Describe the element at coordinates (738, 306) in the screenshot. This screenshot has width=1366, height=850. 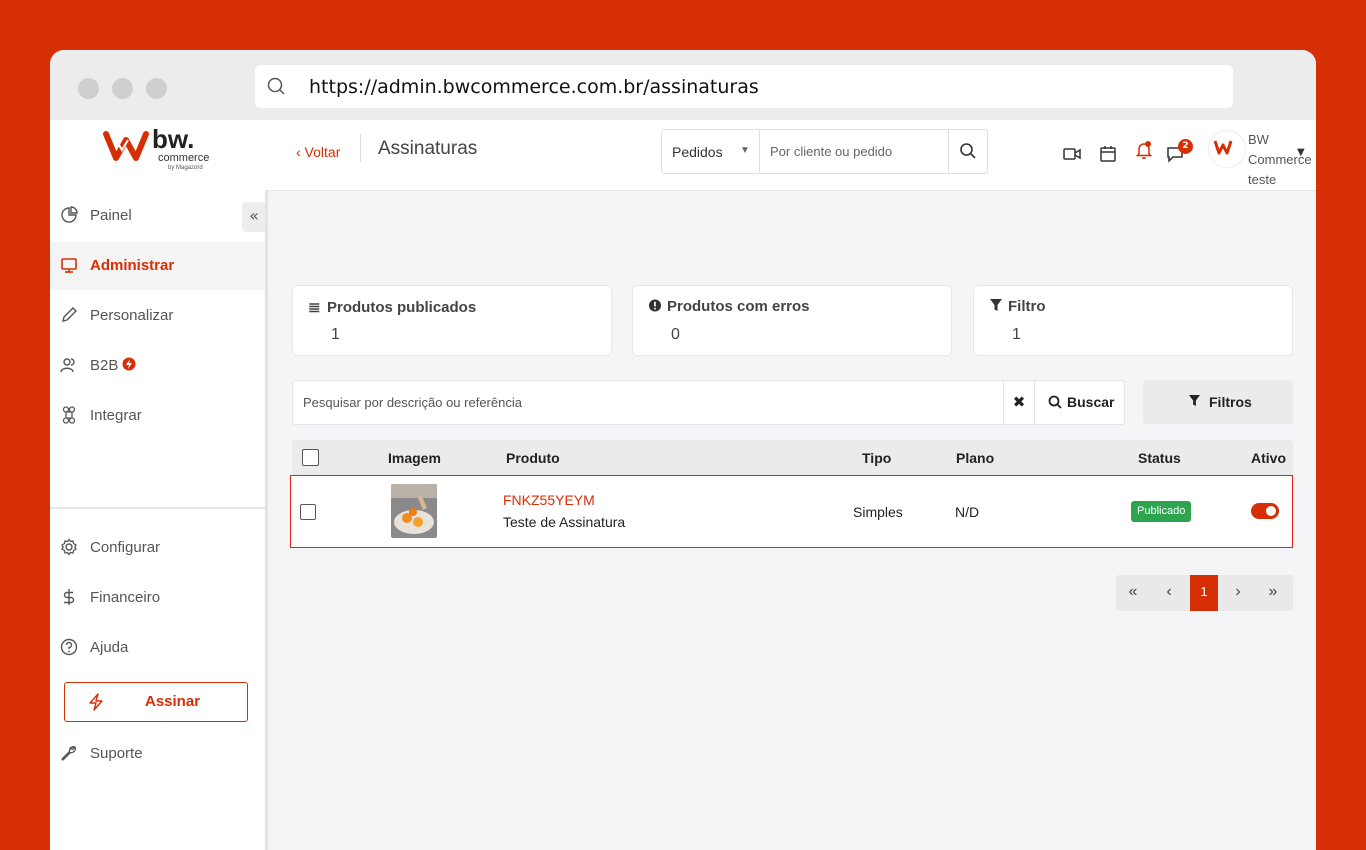
I see `stat-title: Produtos com erros` at that location.